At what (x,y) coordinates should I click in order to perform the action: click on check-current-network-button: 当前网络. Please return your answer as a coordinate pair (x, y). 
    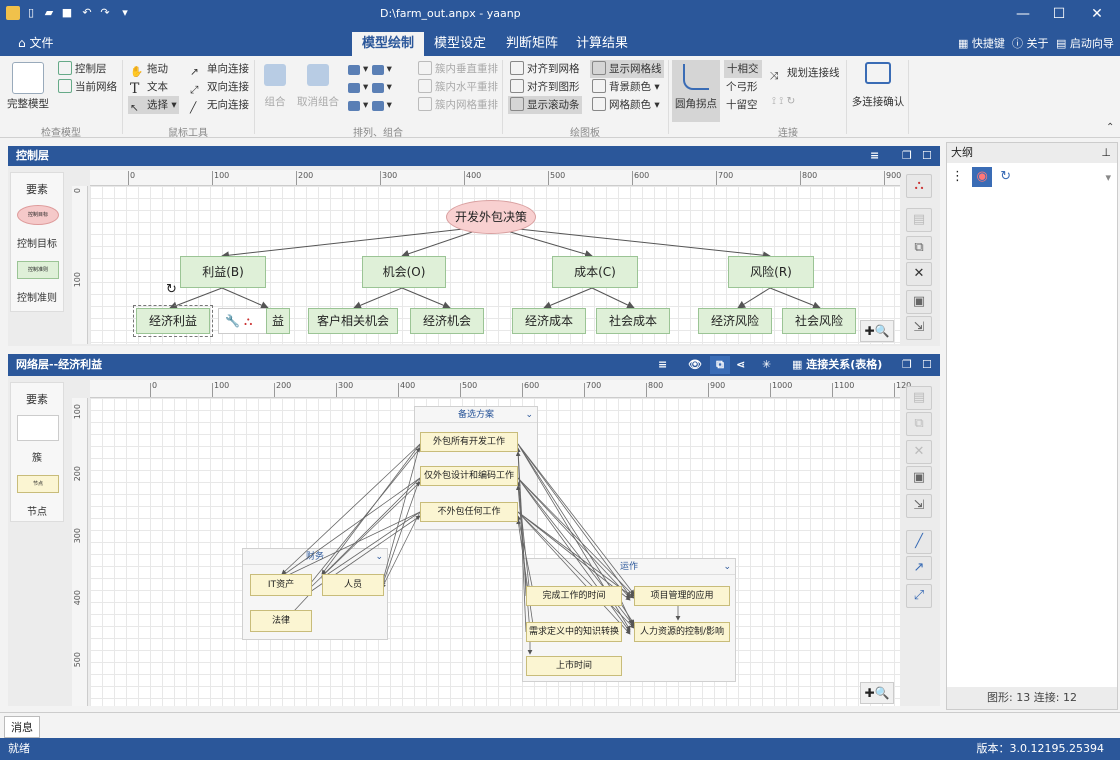
    Looking at the image, I should click on (87, 87).